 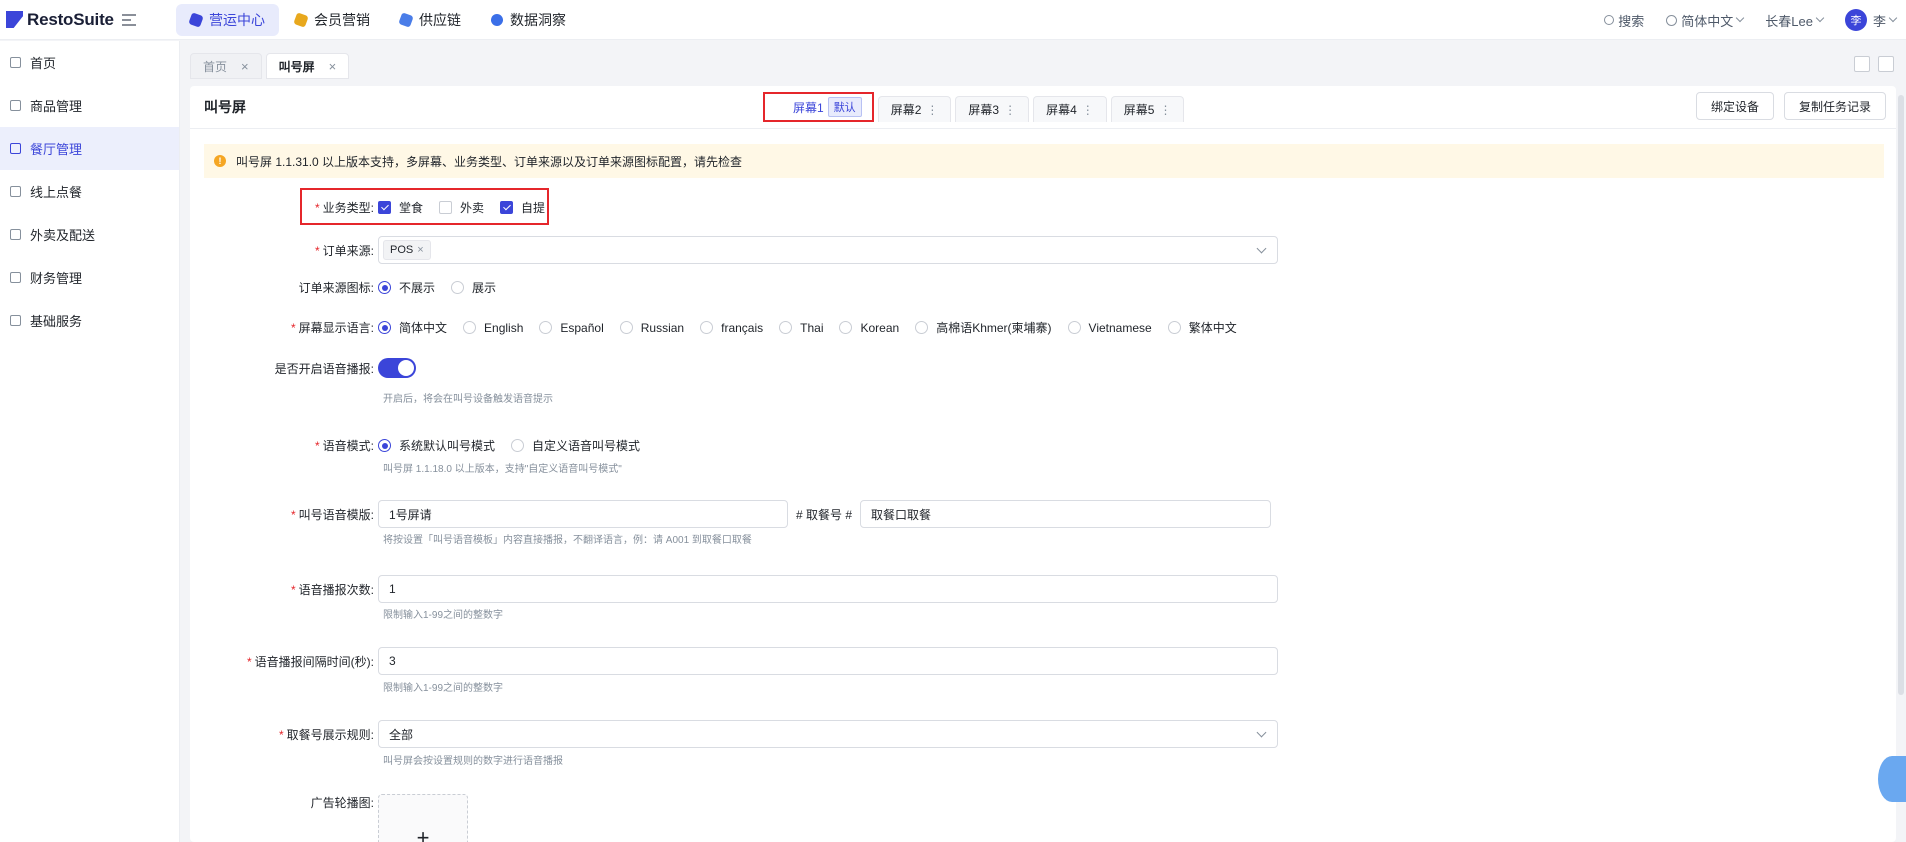 I want to click on ad-upload-button: +, so click(x=423, y=818).